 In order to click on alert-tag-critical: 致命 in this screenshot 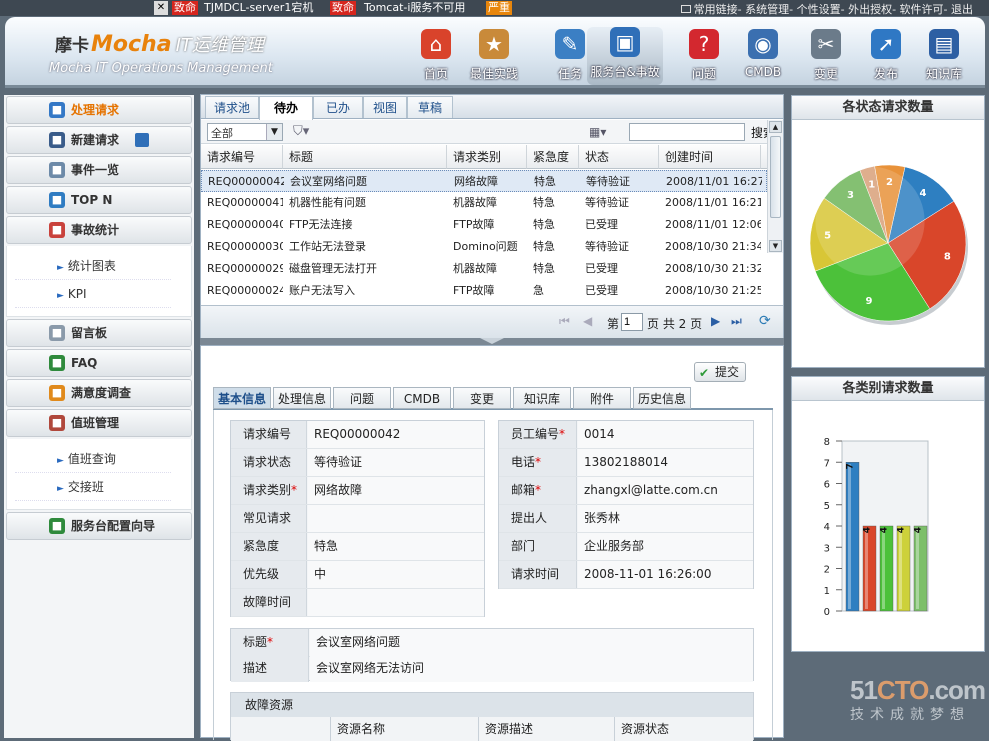, I will do `click(343, 8)`.